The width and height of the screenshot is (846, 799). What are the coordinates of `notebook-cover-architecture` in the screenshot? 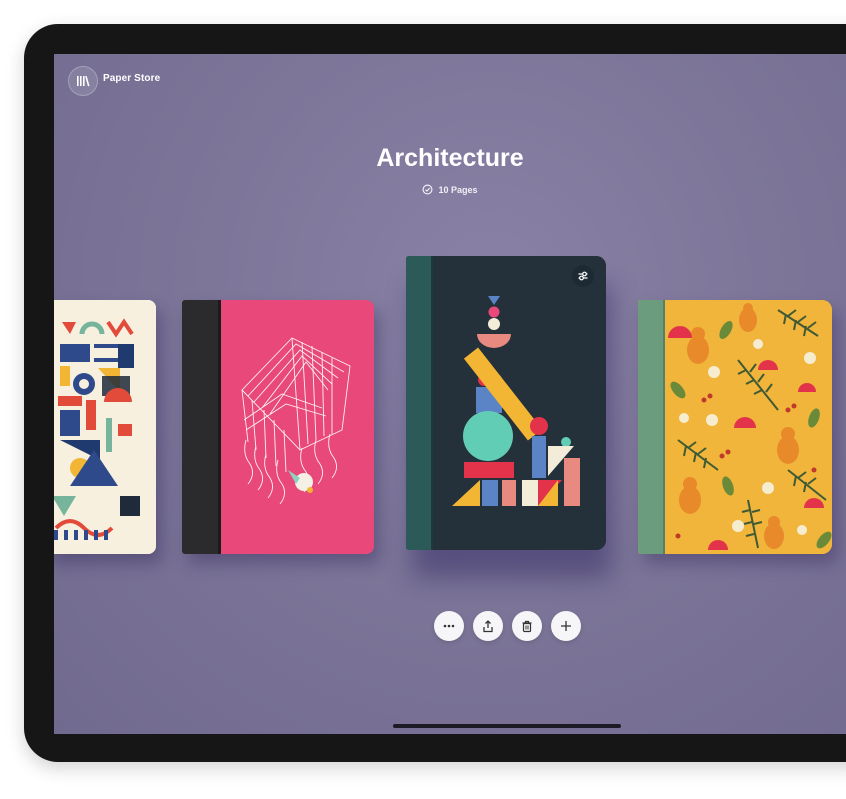 It's located at (506, 403).